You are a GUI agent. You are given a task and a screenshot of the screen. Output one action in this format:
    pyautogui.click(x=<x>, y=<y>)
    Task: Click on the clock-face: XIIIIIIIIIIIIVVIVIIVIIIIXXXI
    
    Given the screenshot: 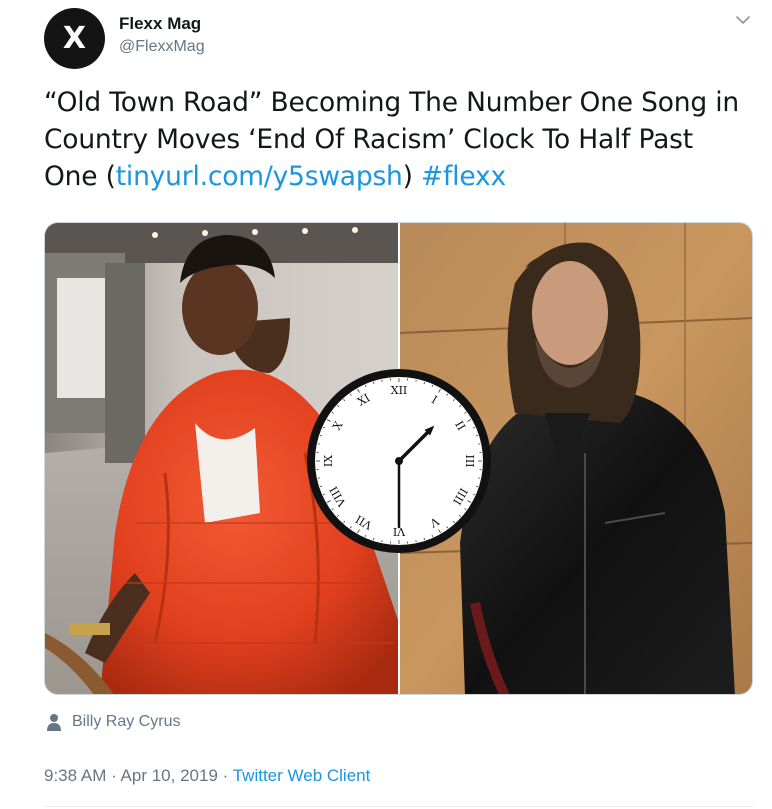 What is the action you would take?
    pyautogui.click(x=399, y=461)
    